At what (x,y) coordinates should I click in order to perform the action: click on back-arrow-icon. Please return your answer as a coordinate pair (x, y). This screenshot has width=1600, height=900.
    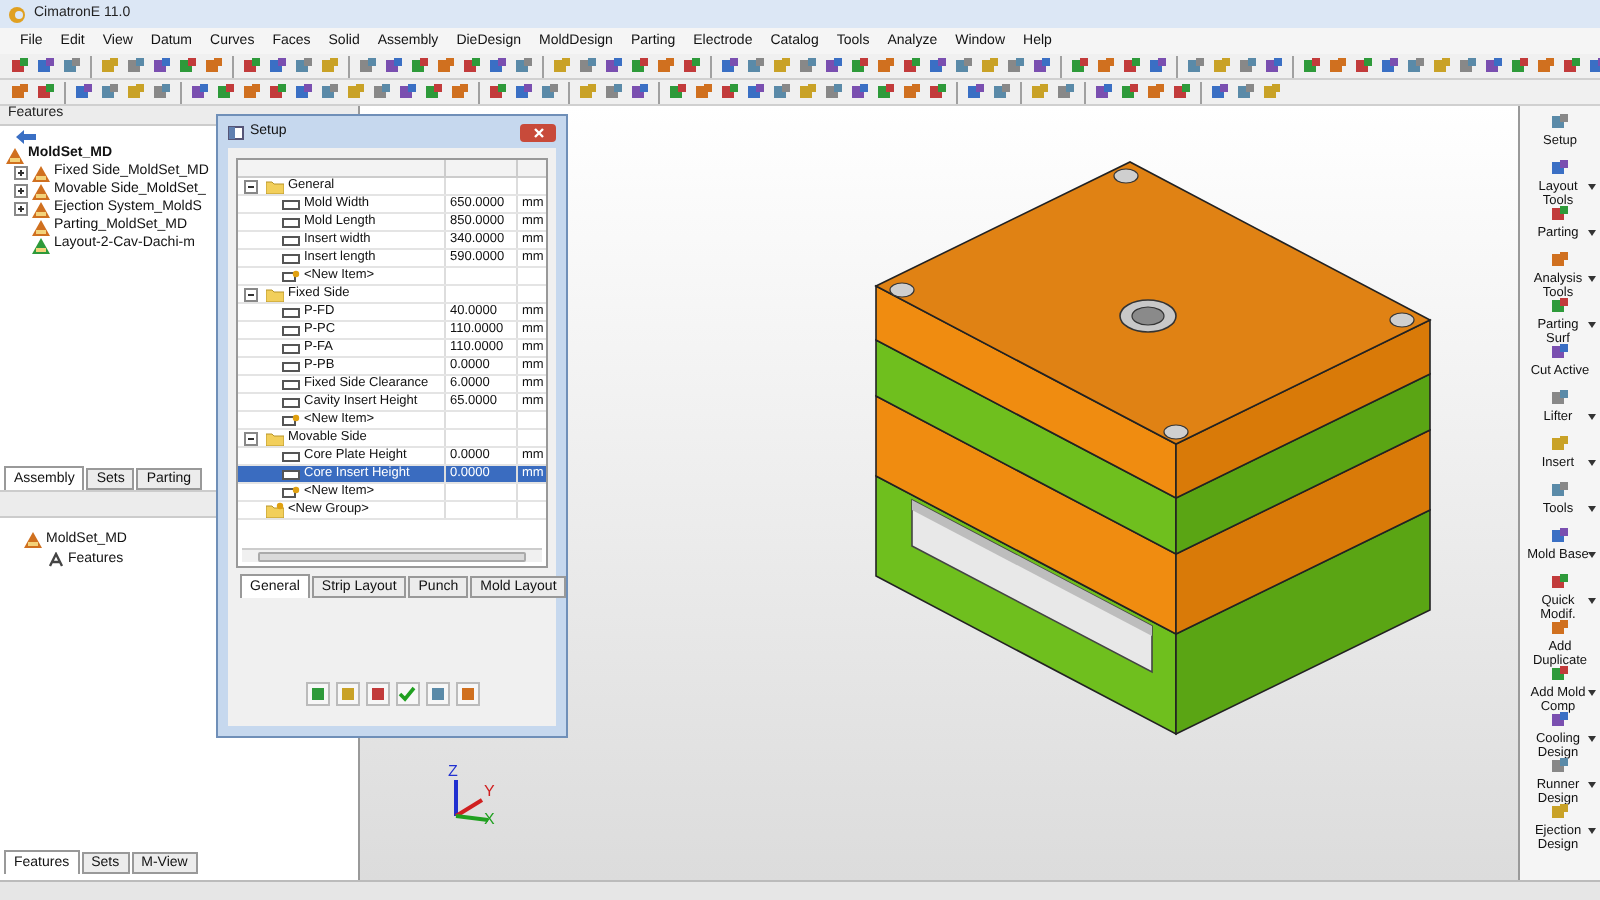
    Looking at the image, I should click on (26, 136).